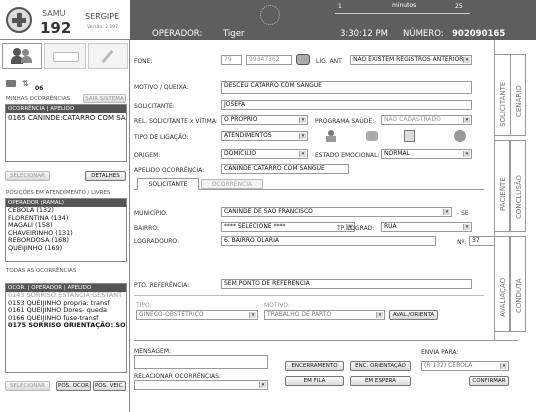  What do you see at coordinates (347, 155) in the screenshot?
I see `estado-label: ESTADO EMOCIONAL:` at bounding box center [347, 155].